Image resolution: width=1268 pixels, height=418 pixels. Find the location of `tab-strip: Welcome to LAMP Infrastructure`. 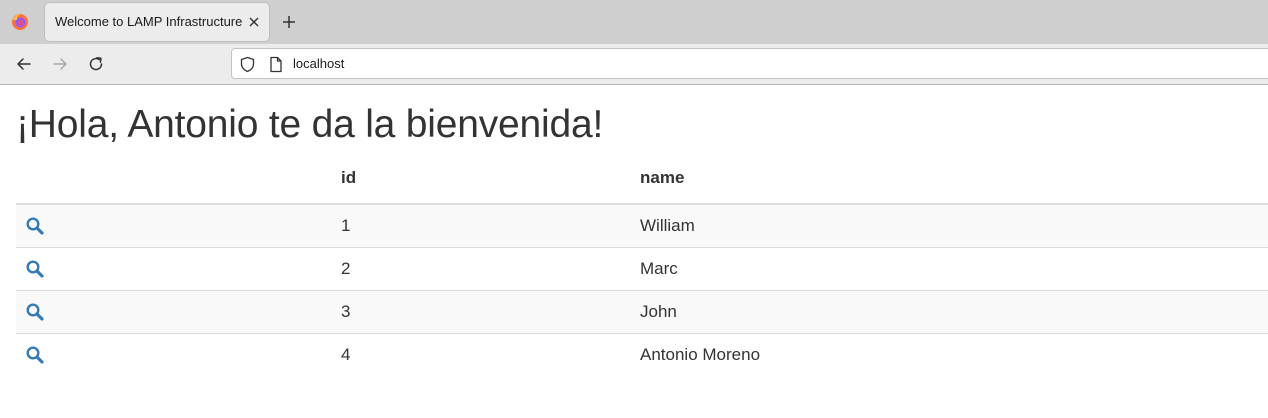

tab-strip: Welcome to LAMP Infrastructure is located at coordinates (634, 22).